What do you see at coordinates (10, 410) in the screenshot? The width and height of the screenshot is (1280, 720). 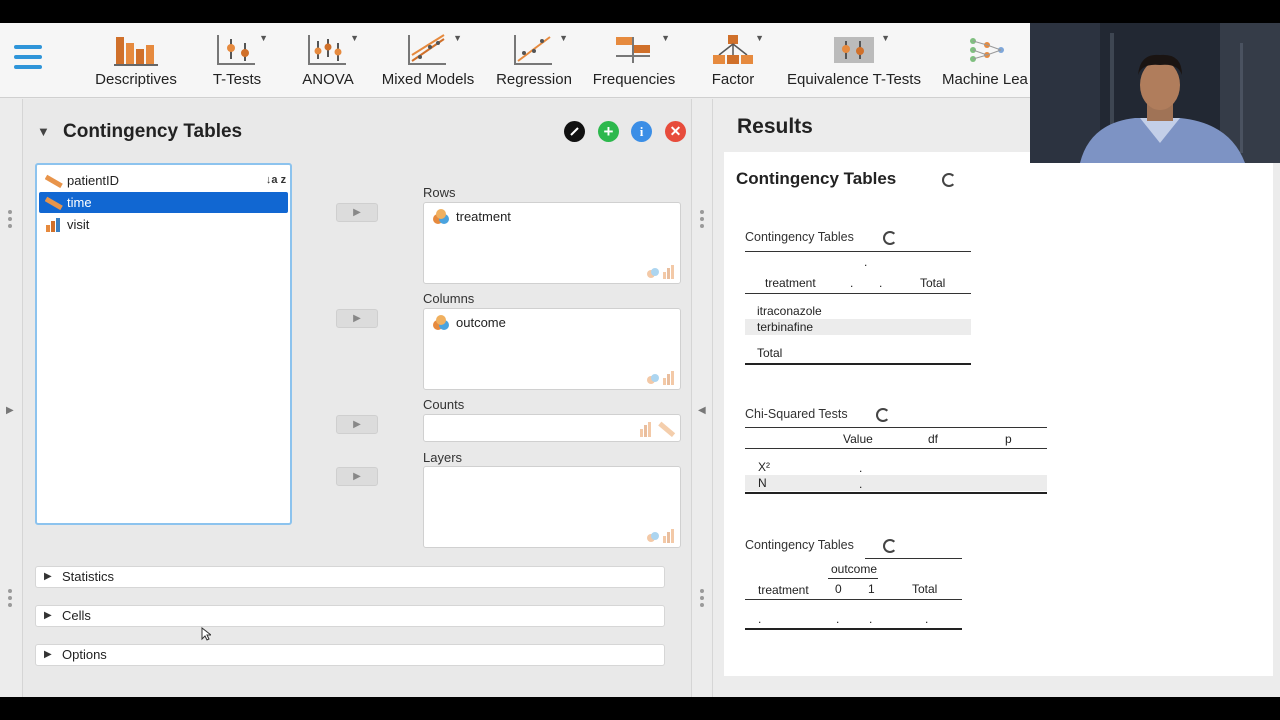 I see `expand-data-arrow: ▶` at bounding box center [10, 410].